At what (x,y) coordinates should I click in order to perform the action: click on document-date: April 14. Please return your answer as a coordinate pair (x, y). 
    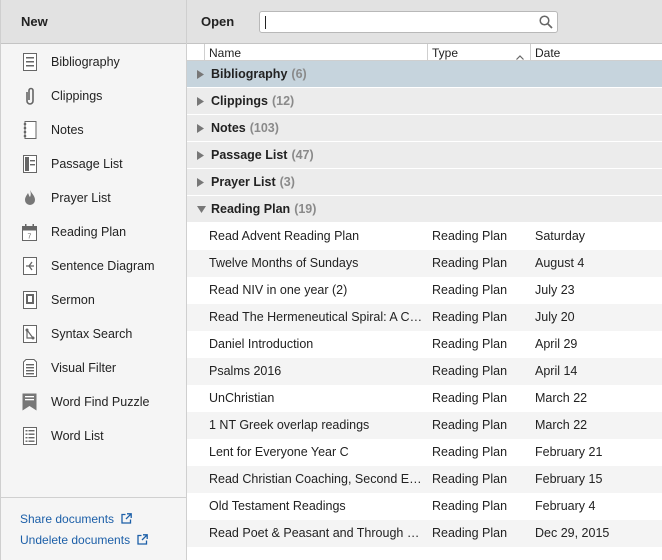
    Looking at the image, I should click on (556, 371).